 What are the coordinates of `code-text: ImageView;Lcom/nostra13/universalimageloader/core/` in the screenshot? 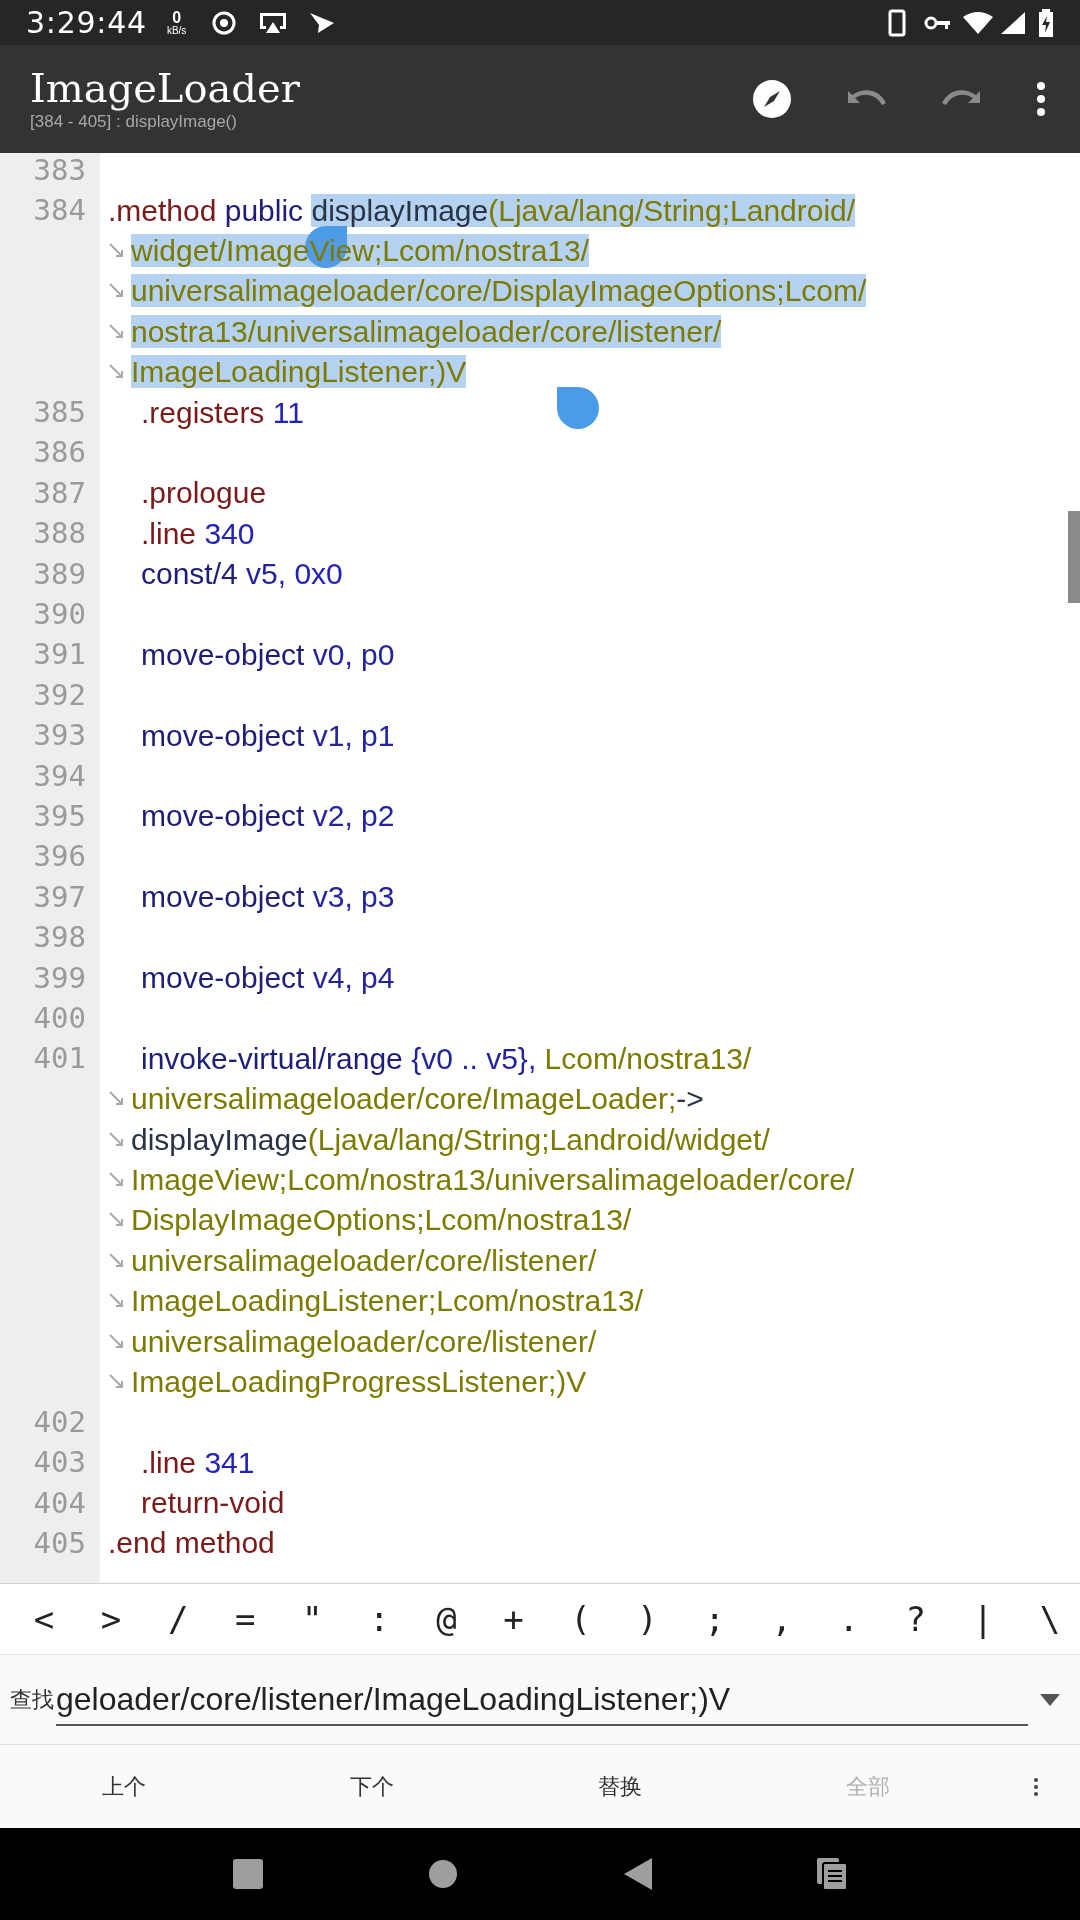 It's located at (493, 1179).